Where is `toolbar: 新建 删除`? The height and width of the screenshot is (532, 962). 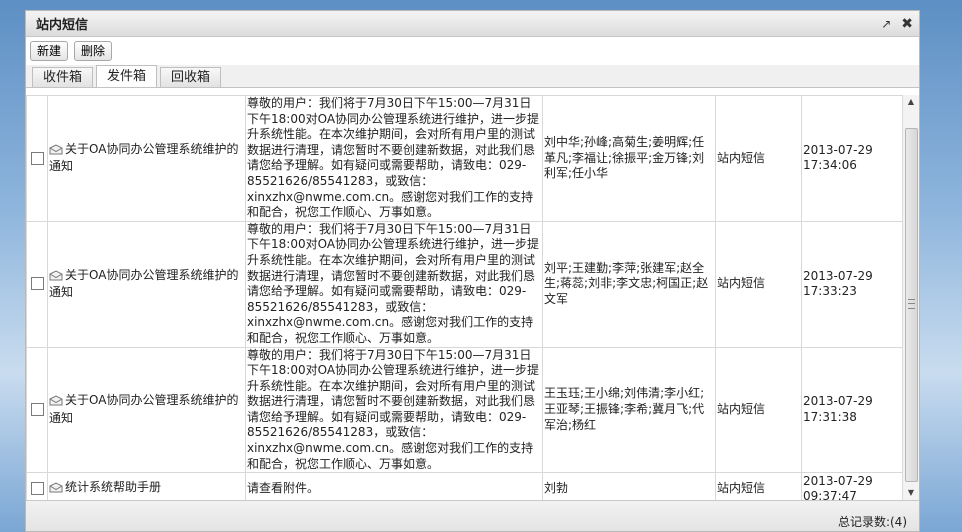
toolbar: 新建 删除 is located at coordinates (472, 51).